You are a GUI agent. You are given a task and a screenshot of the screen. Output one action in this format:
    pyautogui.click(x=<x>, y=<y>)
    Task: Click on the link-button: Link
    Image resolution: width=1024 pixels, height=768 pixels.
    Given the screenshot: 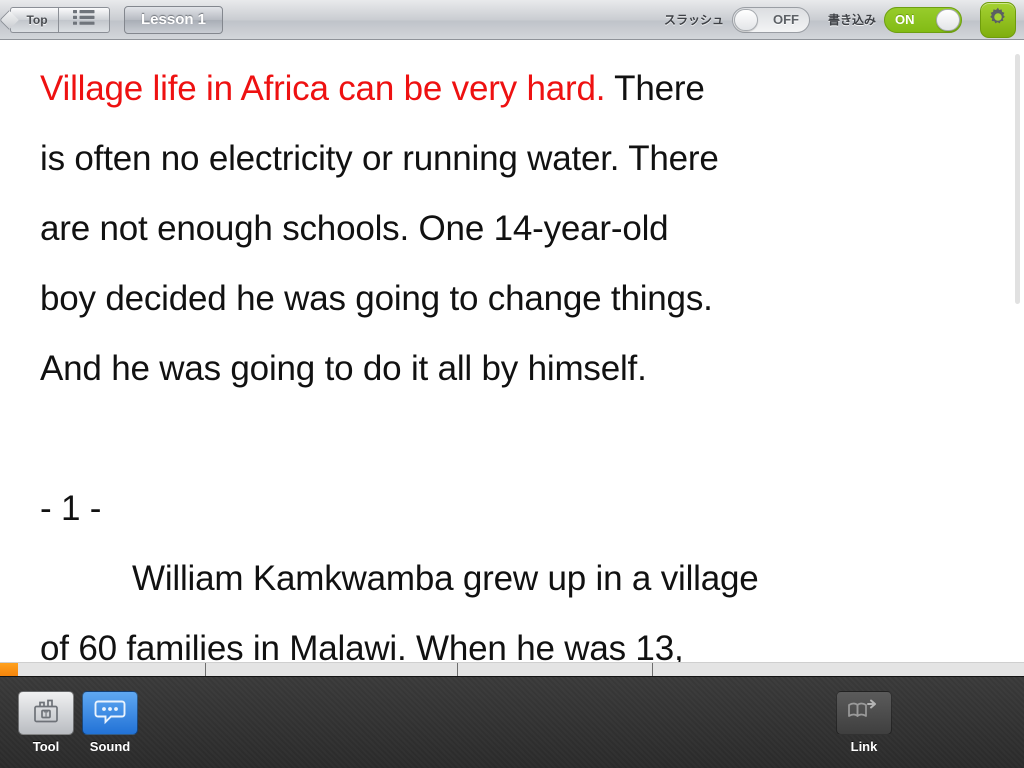 What is the action you would take?
    pyautogui.click(x=864, y=722)
    